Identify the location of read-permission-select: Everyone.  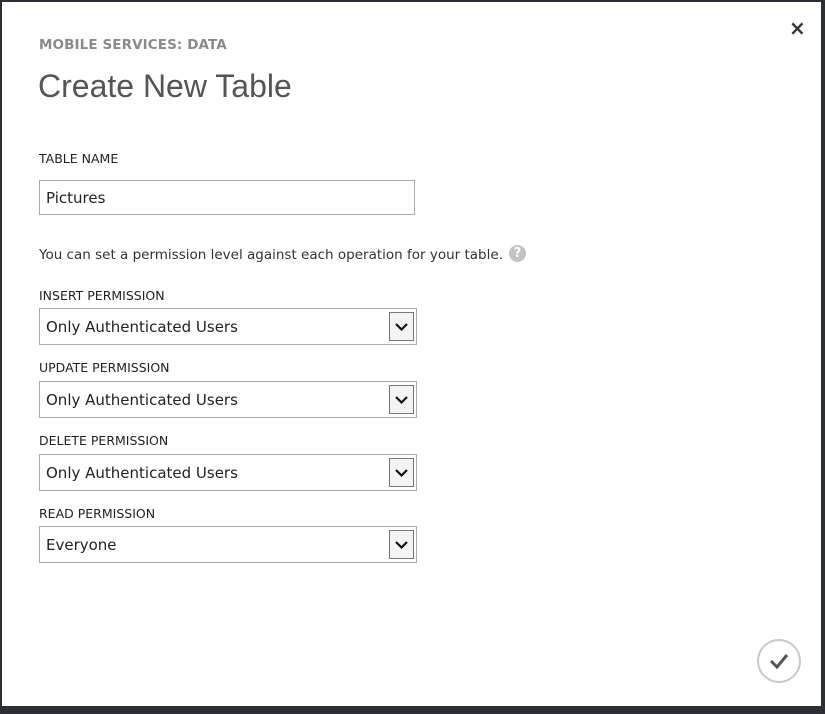
(228, 544).